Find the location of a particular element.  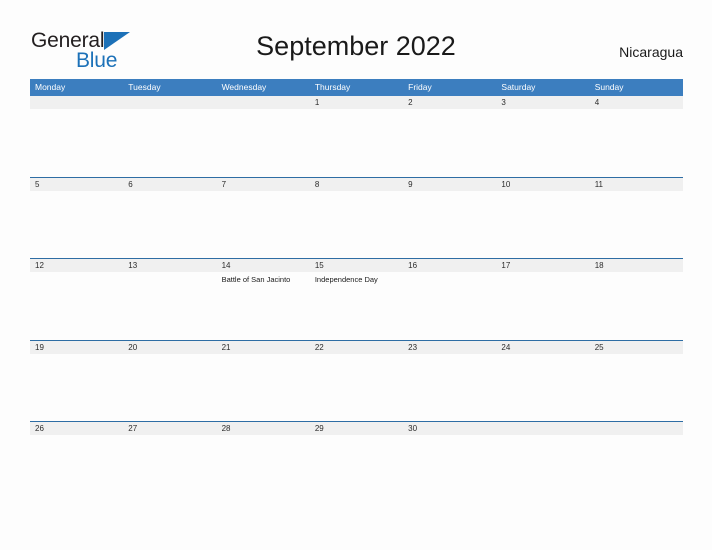

day-number: 26 is located at coordinates (39, 428).